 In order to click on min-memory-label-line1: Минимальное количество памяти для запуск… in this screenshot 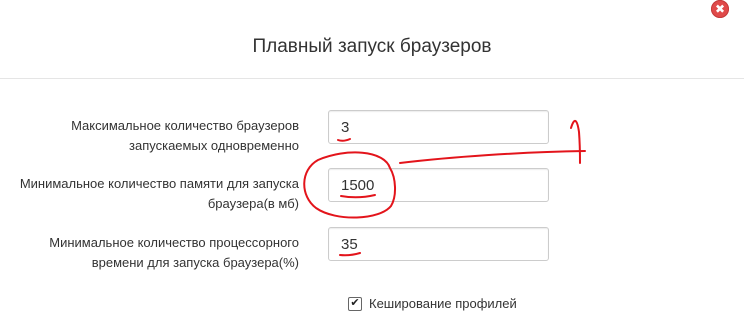, I will do `click(159, 183)`.